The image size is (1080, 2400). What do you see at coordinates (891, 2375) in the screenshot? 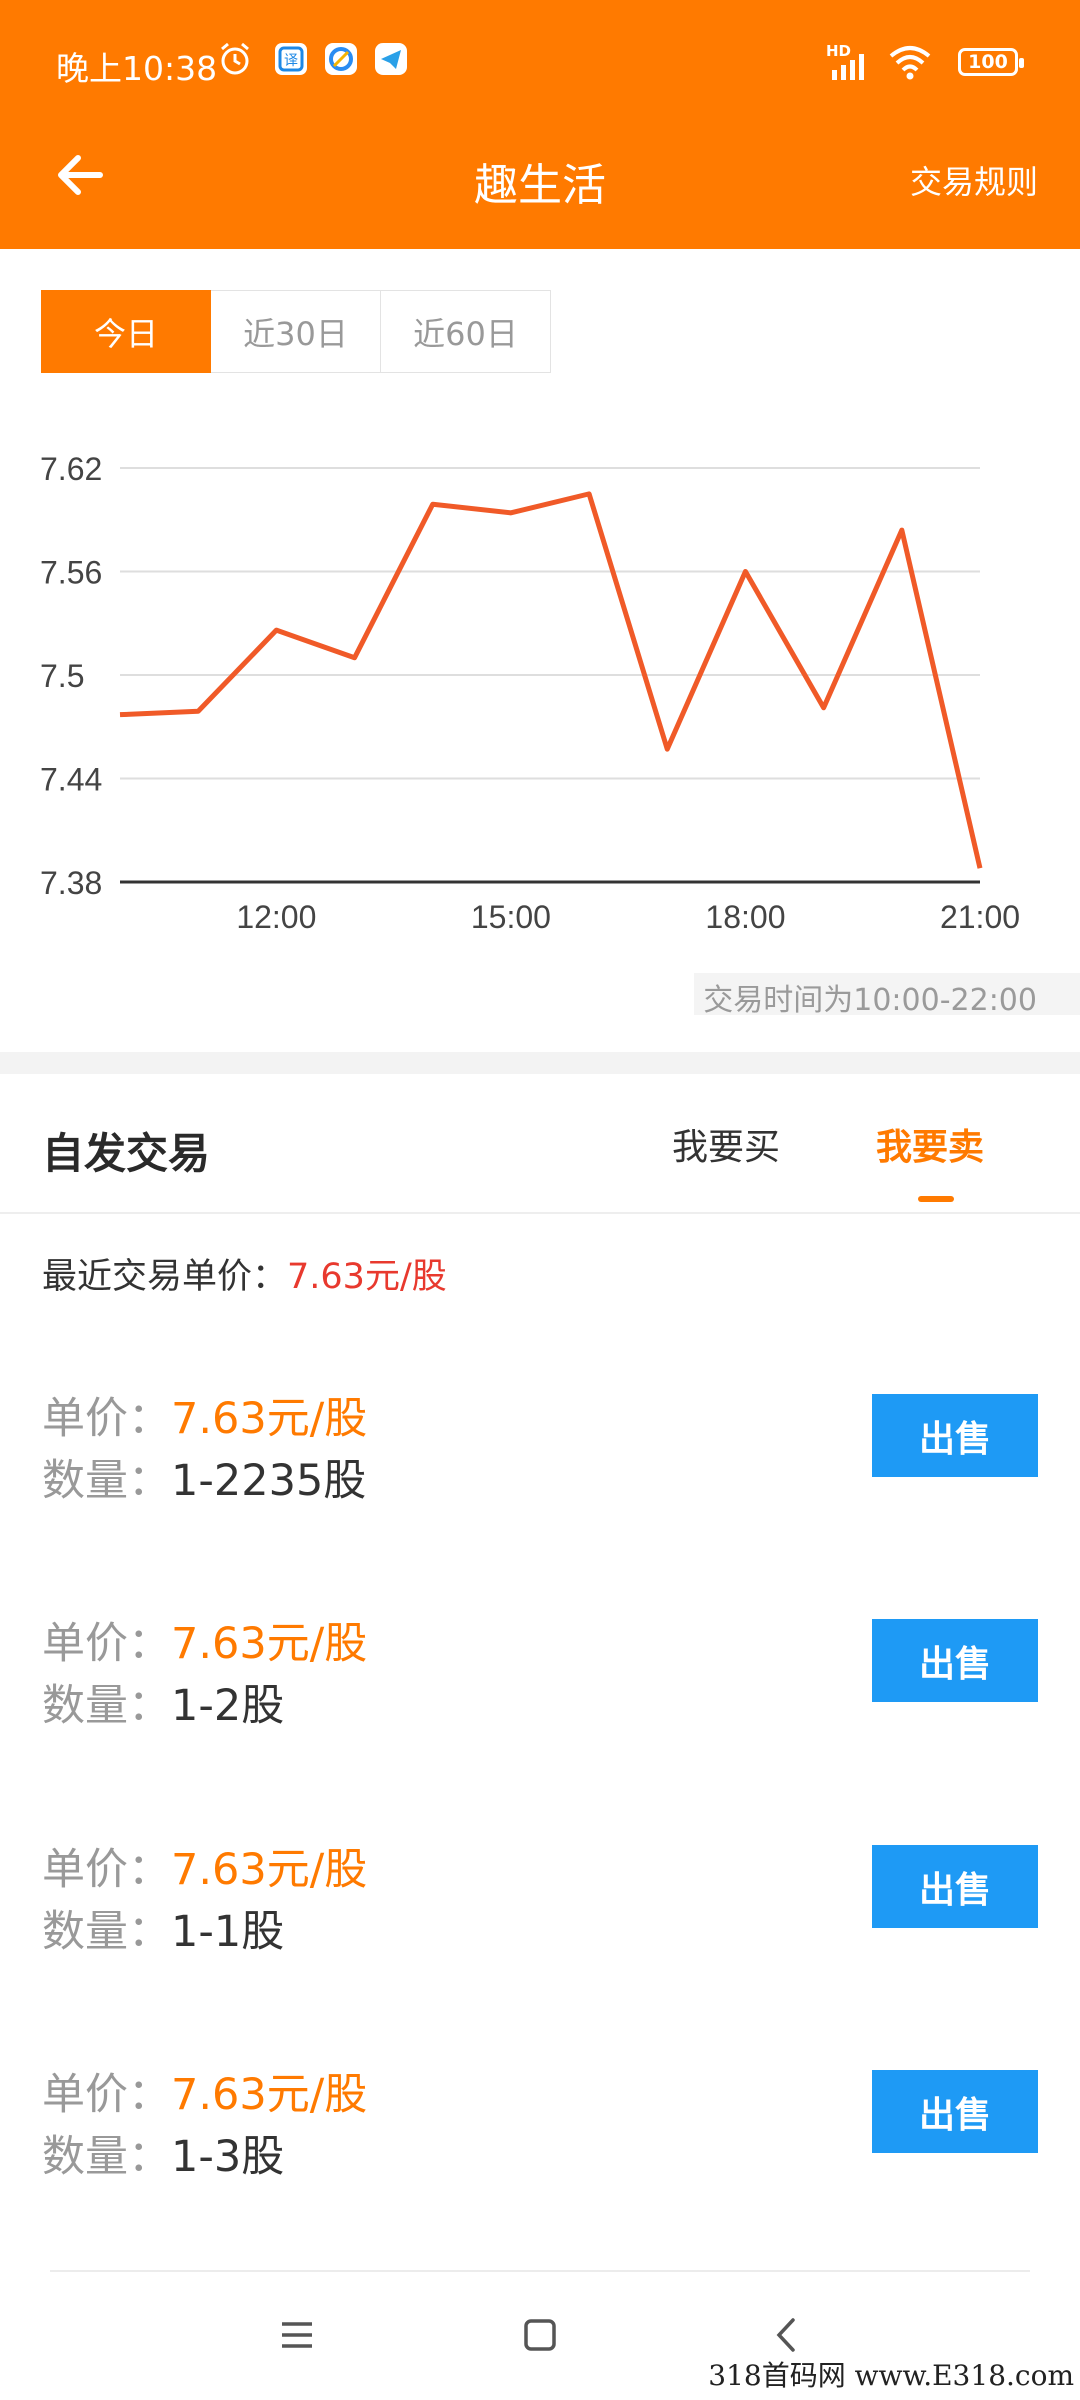
I see `watermark: 318首码网 www.E318.com` at bounding box center [891, 2375].